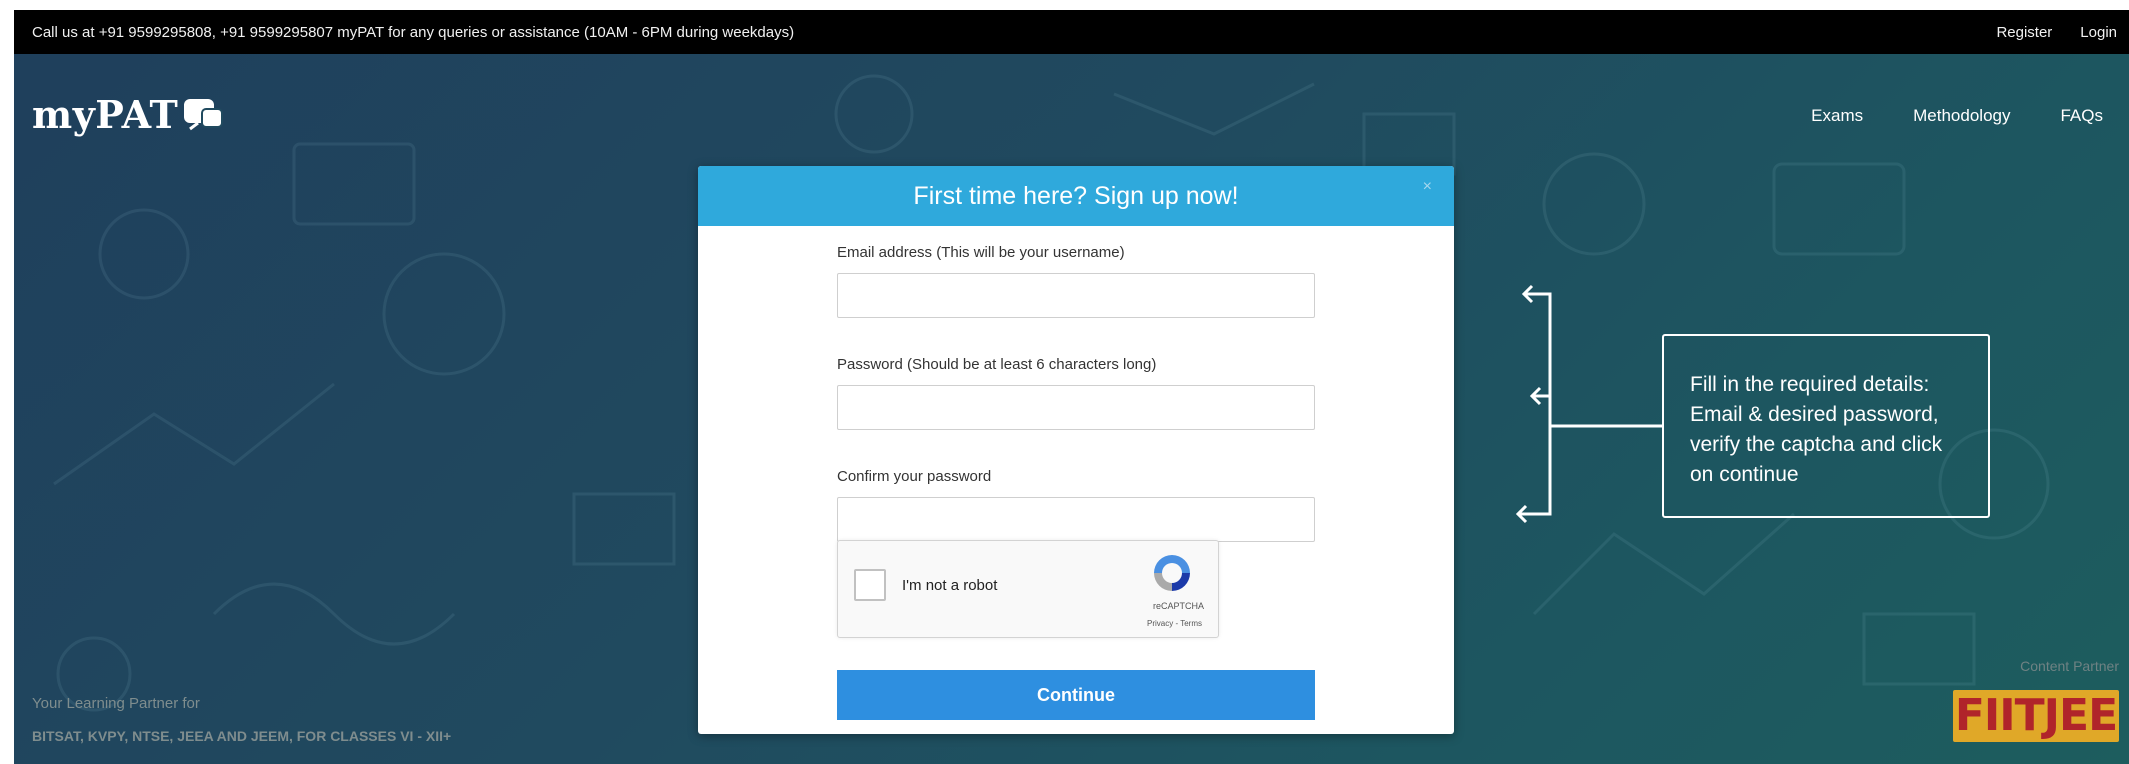 The image size is (2129, 764). Describe the element at coordinates (1178, 606) in the screenshot. I see `recaptcha-brand: reCAPTCHA` at that location.